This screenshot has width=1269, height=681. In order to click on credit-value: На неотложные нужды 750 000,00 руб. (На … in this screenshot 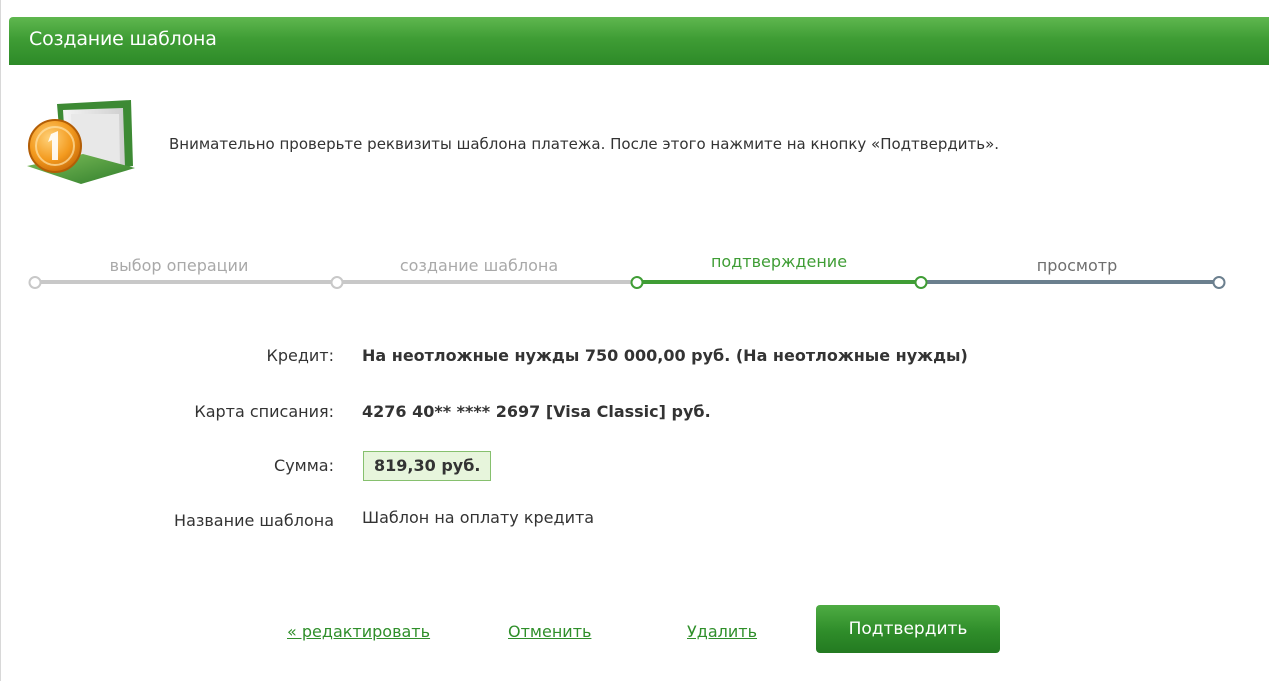, I will do `click(665, 355)`.